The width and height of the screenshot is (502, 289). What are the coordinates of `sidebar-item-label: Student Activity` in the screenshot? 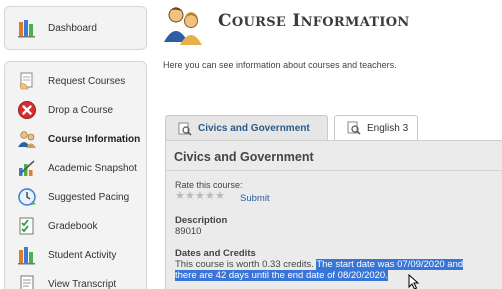 It's located at (82, 255).